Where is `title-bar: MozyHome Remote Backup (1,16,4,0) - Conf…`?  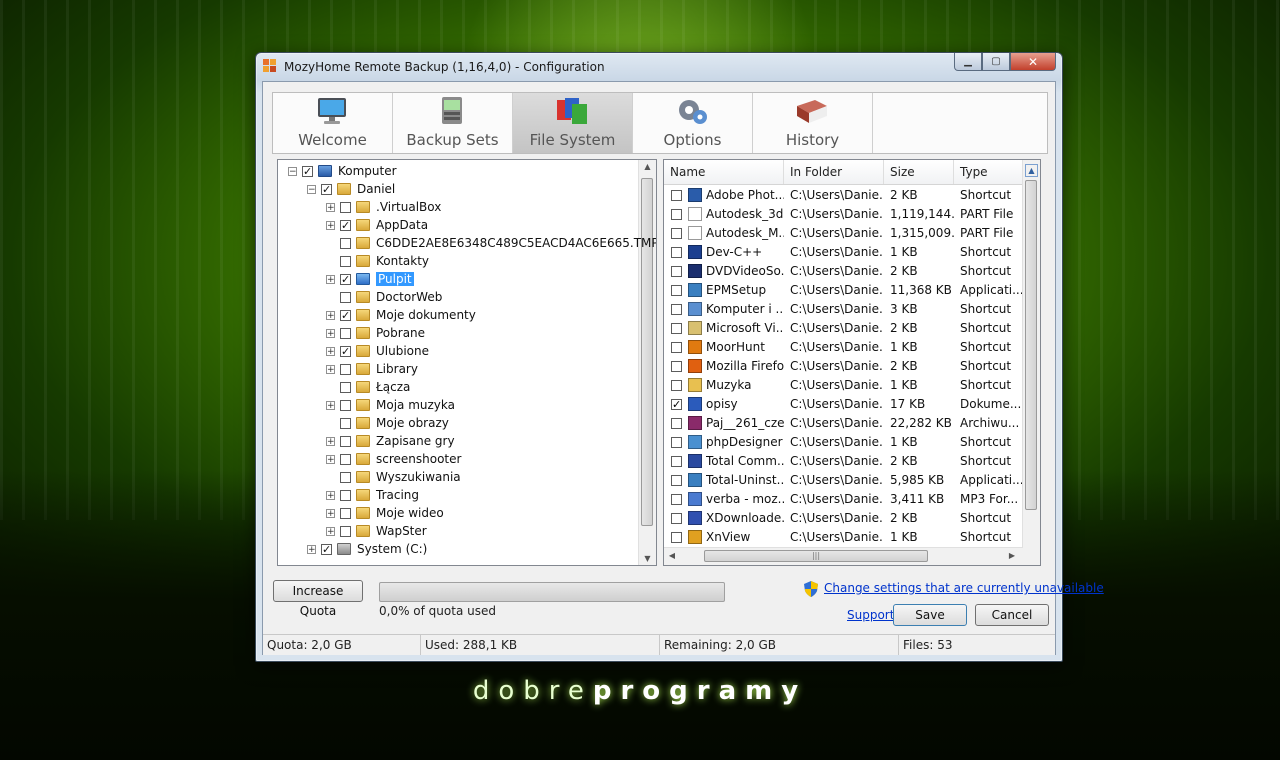 title-bar: MozyHome Remote Backup (1,16,4,0) - Conf… is located at coordinates (659, 67).